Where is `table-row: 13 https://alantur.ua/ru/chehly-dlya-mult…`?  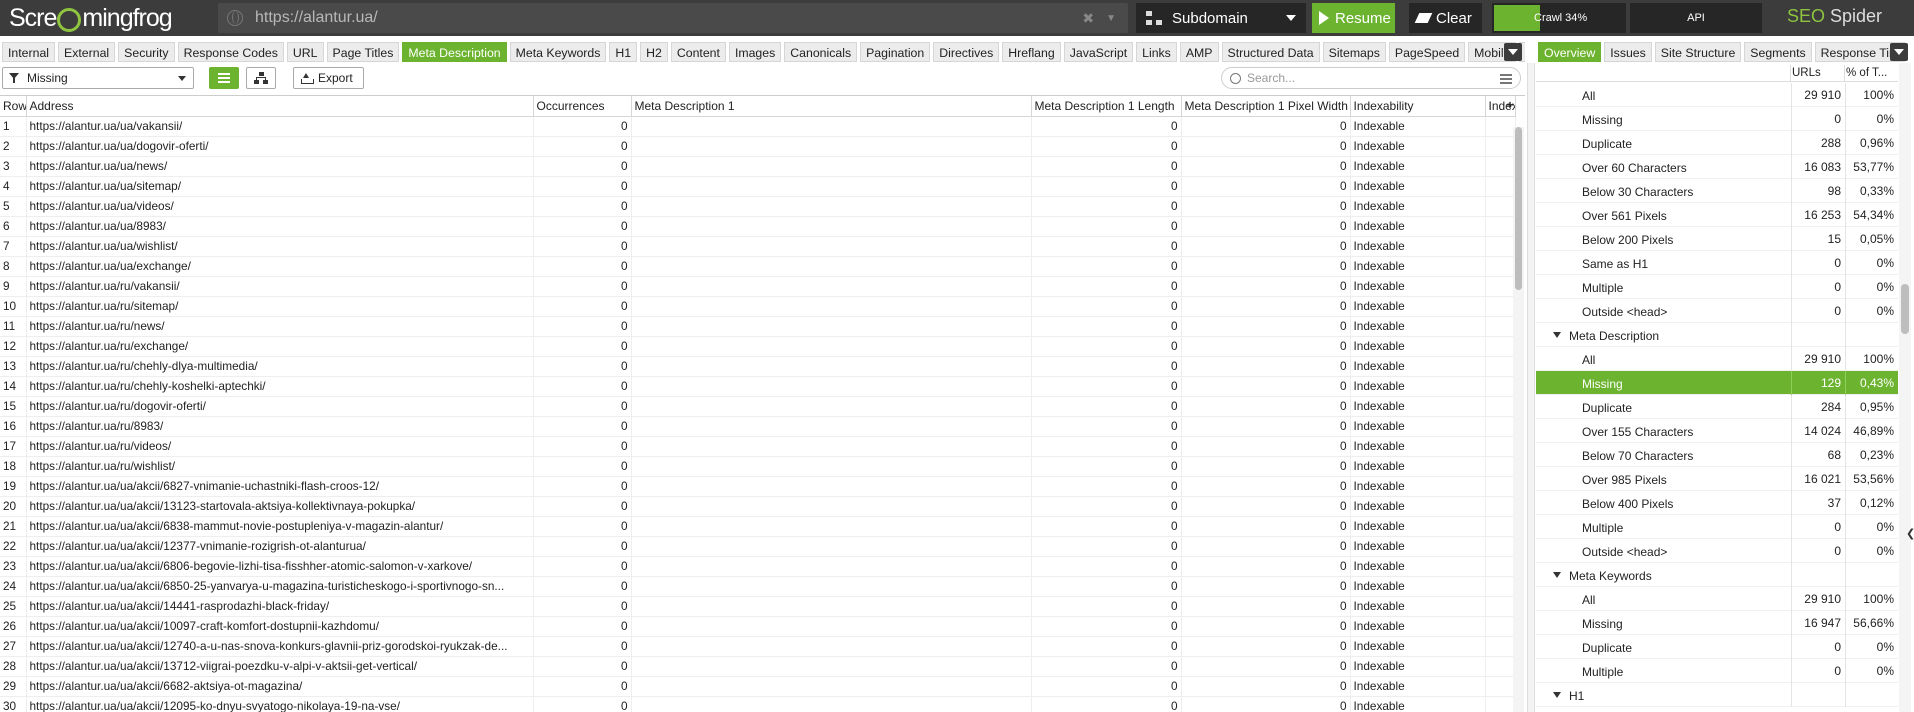 table-row: 13 https://alantur.ua/ru/chehly-dlya-mult… is located at coordinates (758, 366).